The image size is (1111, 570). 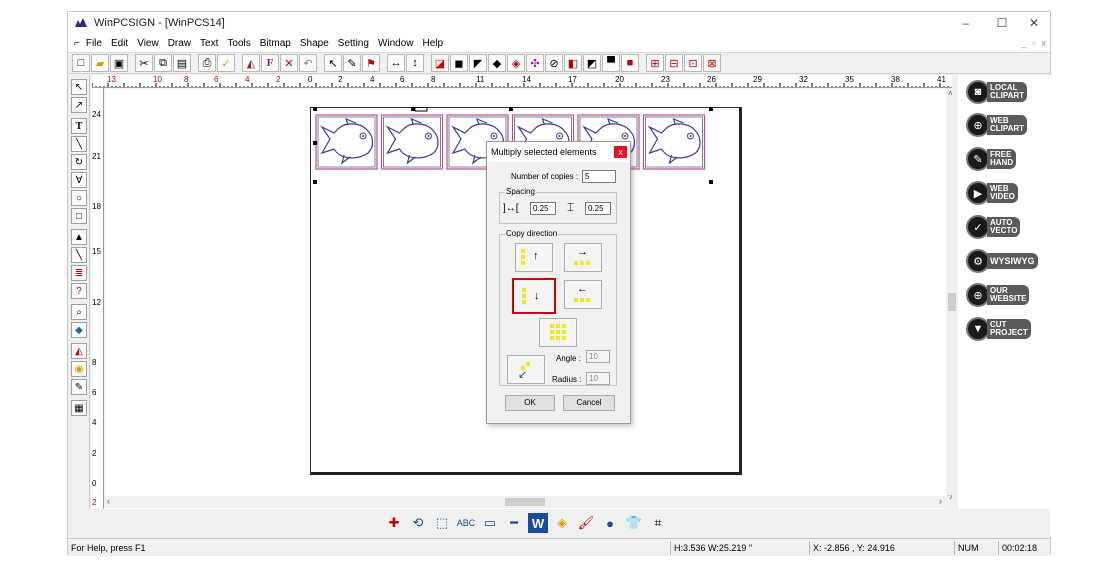 I want to click on font-icon: F, so click(x=270, y=63).